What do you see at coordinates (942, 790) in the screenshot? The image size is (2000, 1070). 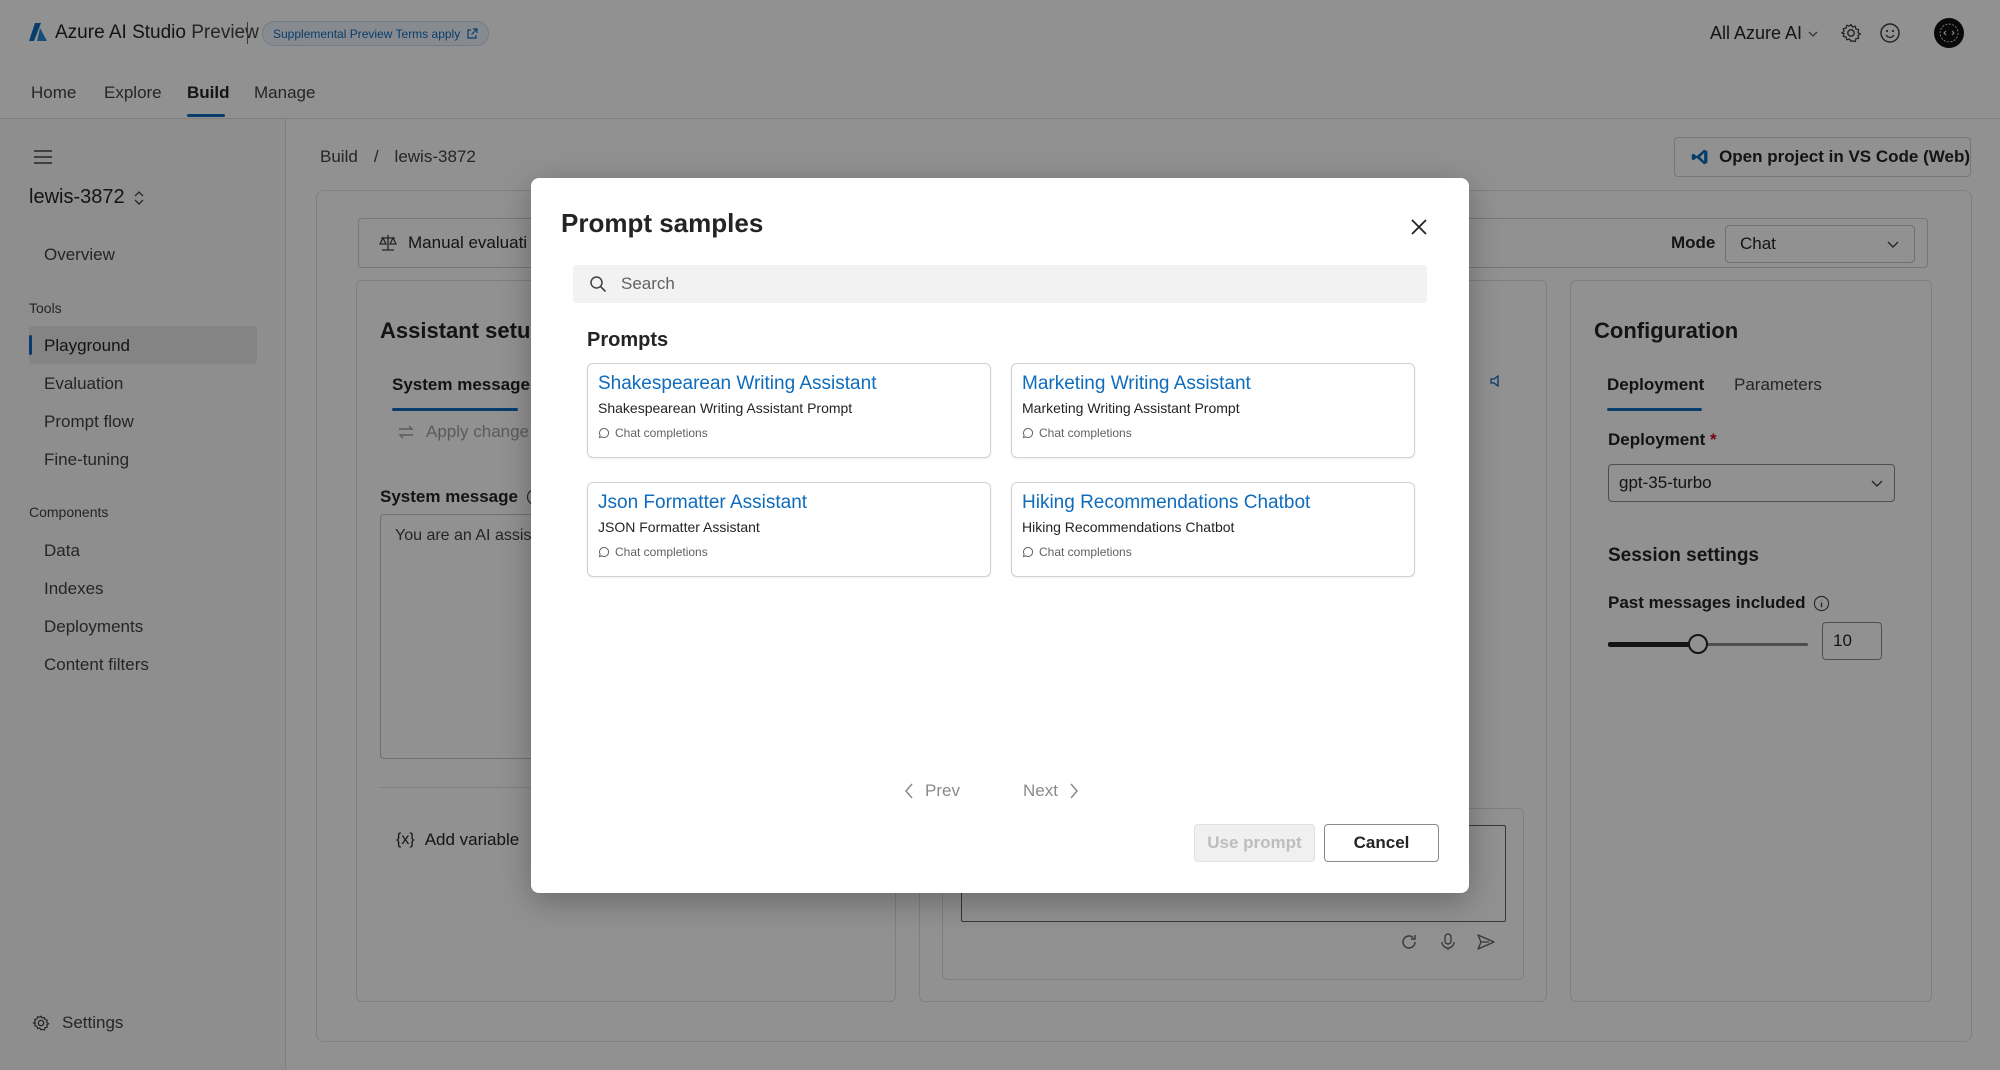 I see `prev-label: Prev` at bounding box center [942, 790].